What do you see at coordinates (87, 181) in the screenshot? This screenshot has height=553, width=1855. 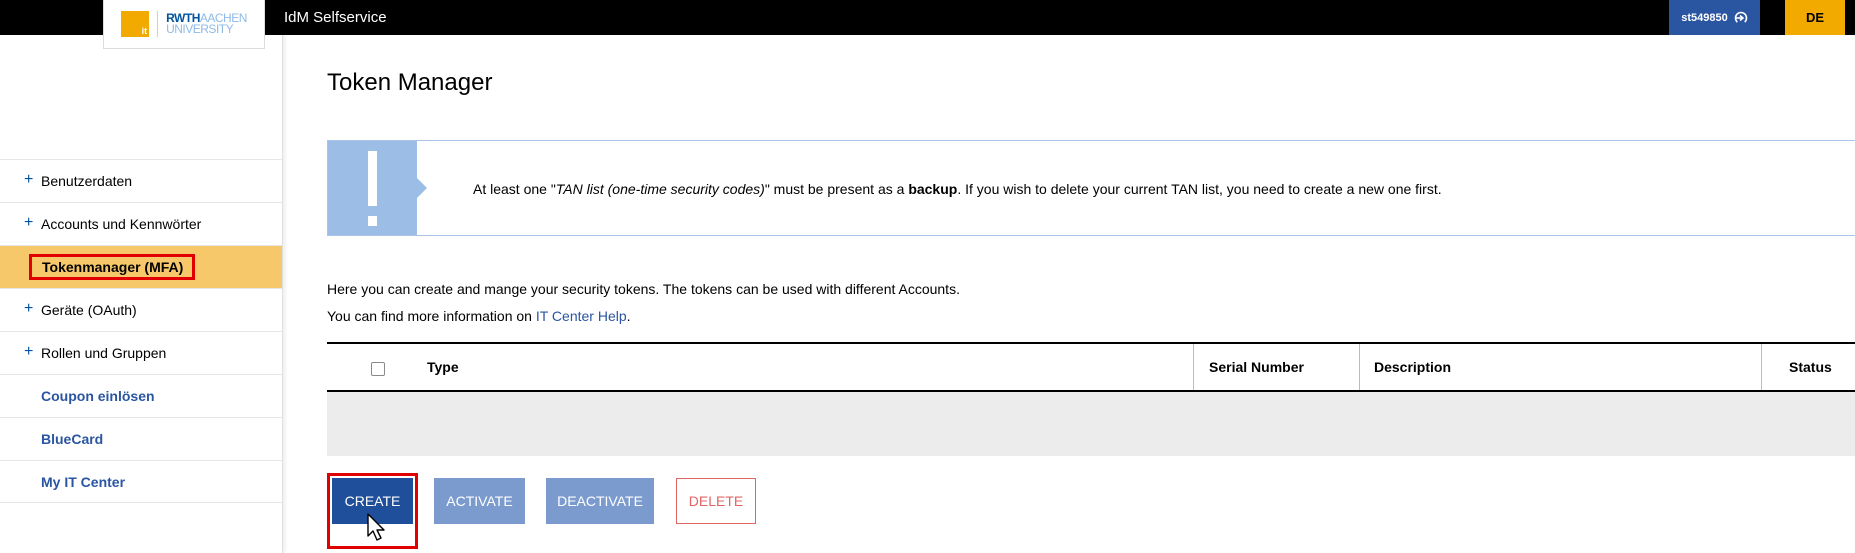 I see `sidebar-item-label: Benutzerdaten` at bounding box center [87, 181].